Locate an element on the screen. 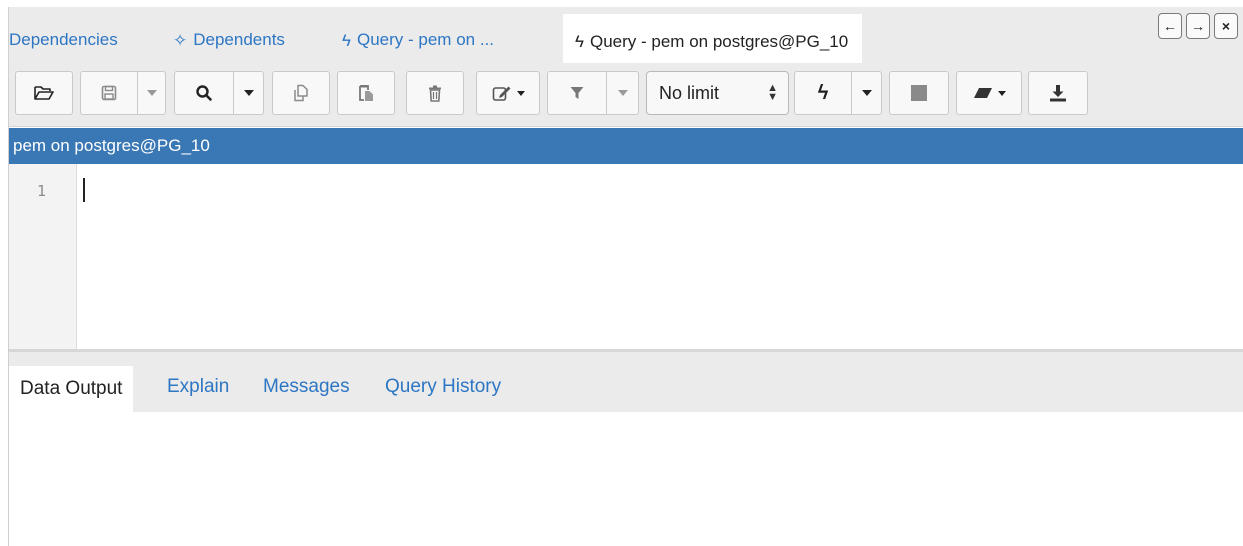  connection-label: pem on postgres@PG_10 is located at coordinates (111, 145).